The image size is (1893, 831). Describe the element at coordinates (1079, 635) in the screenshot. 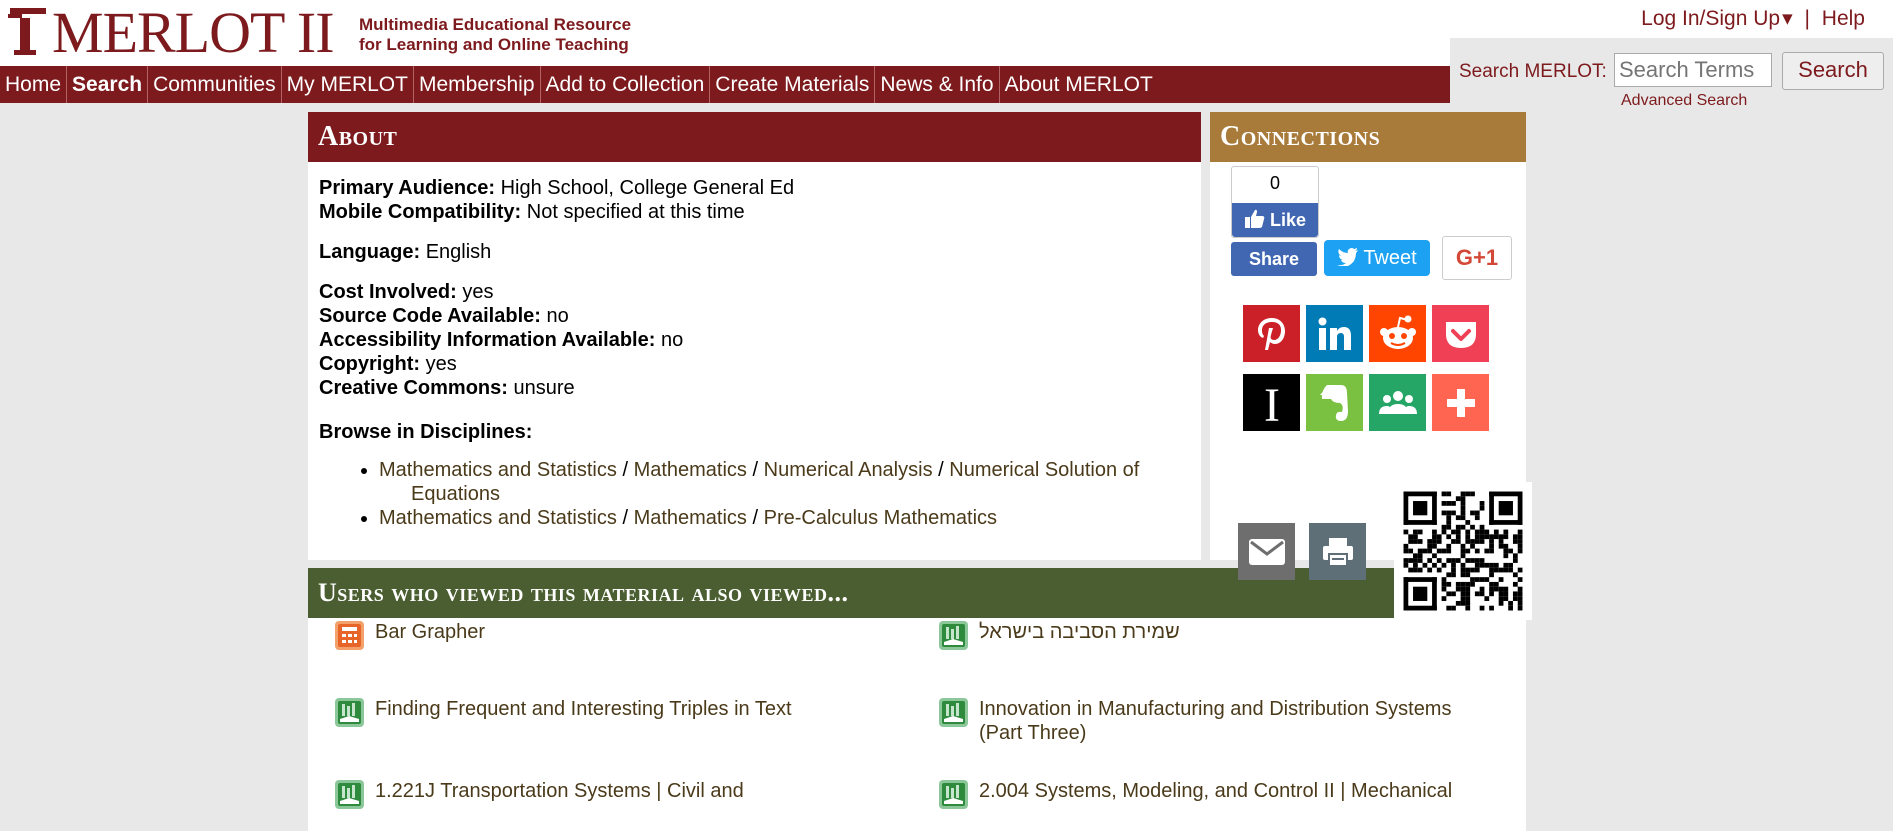

I see `also-viewed-link: שמירת הסביבה בישראל` at that location.